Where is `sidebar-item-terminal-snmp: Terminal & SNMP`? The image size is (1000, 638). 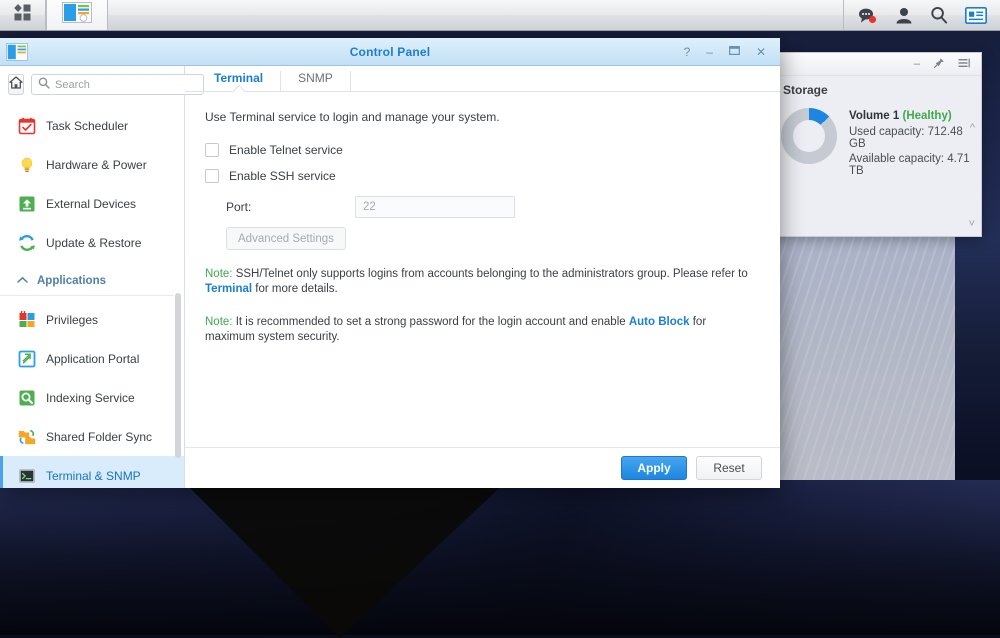 sidebar-item-terminal-snmp: Terminal & SNMP is located at coordinates (92, 472).